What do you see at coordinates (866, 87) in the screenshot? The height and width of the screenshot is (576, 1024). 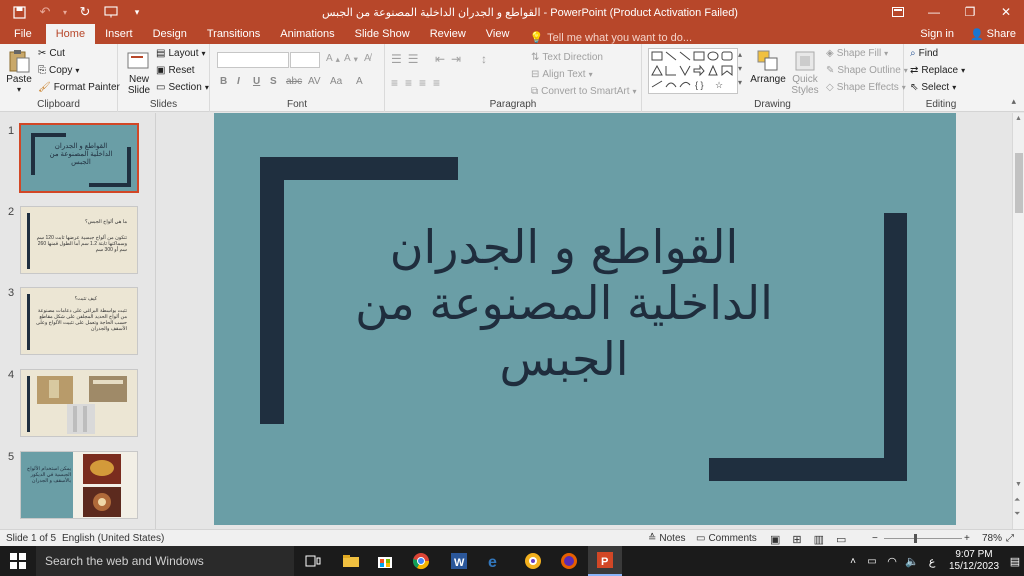 I see `shape-effects-button: ◇ Shape Effects ▾` at bounding box center [866, 87].